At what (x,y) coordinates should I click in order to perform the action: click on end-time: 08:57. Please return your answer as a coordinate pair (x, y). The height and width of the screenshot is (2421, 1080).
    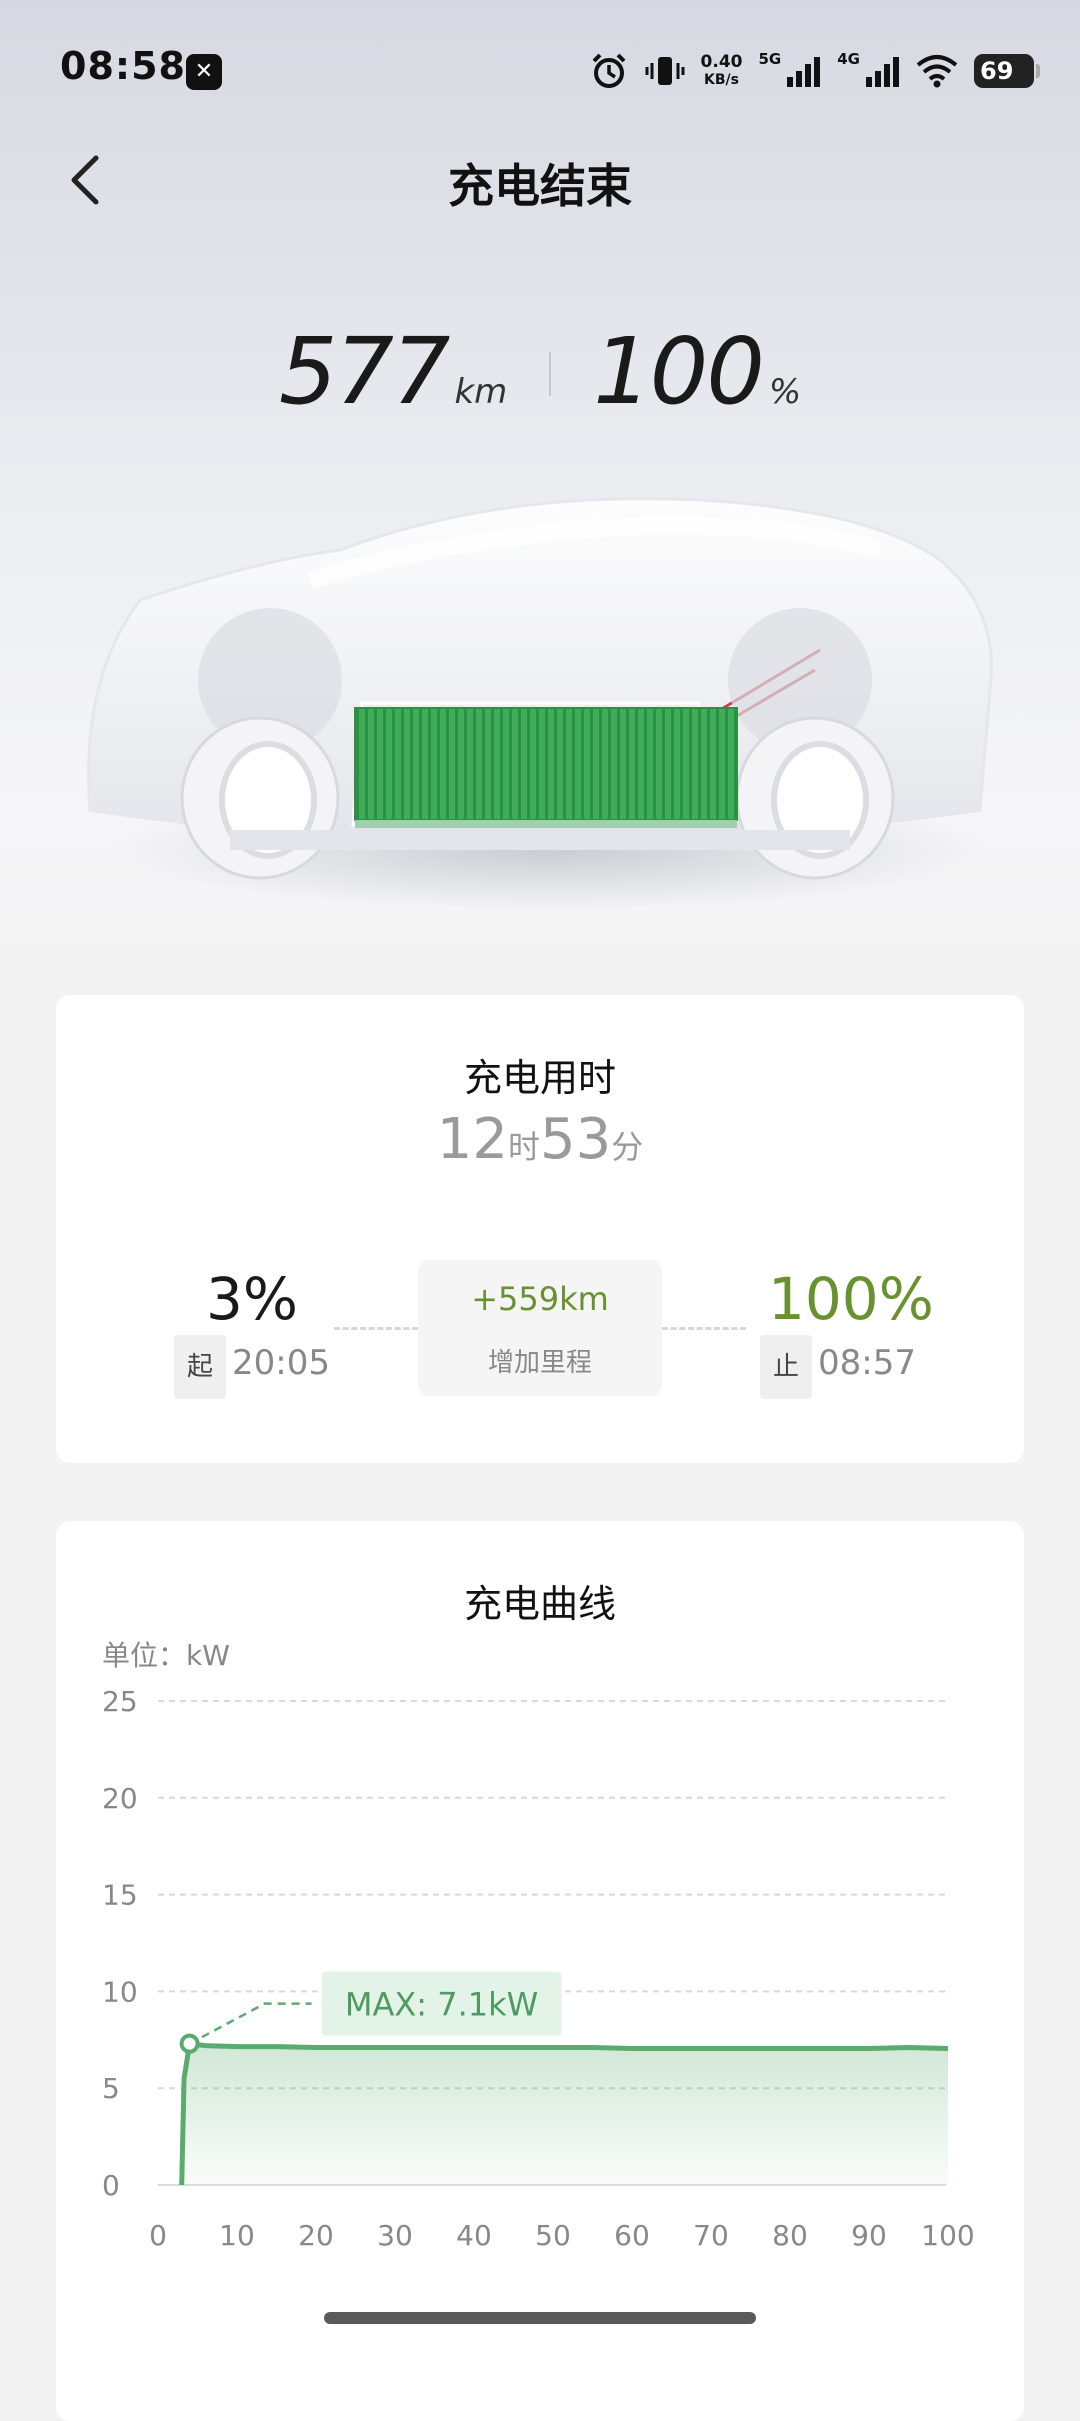
    Looking at the image, I should click on (867, 1363).